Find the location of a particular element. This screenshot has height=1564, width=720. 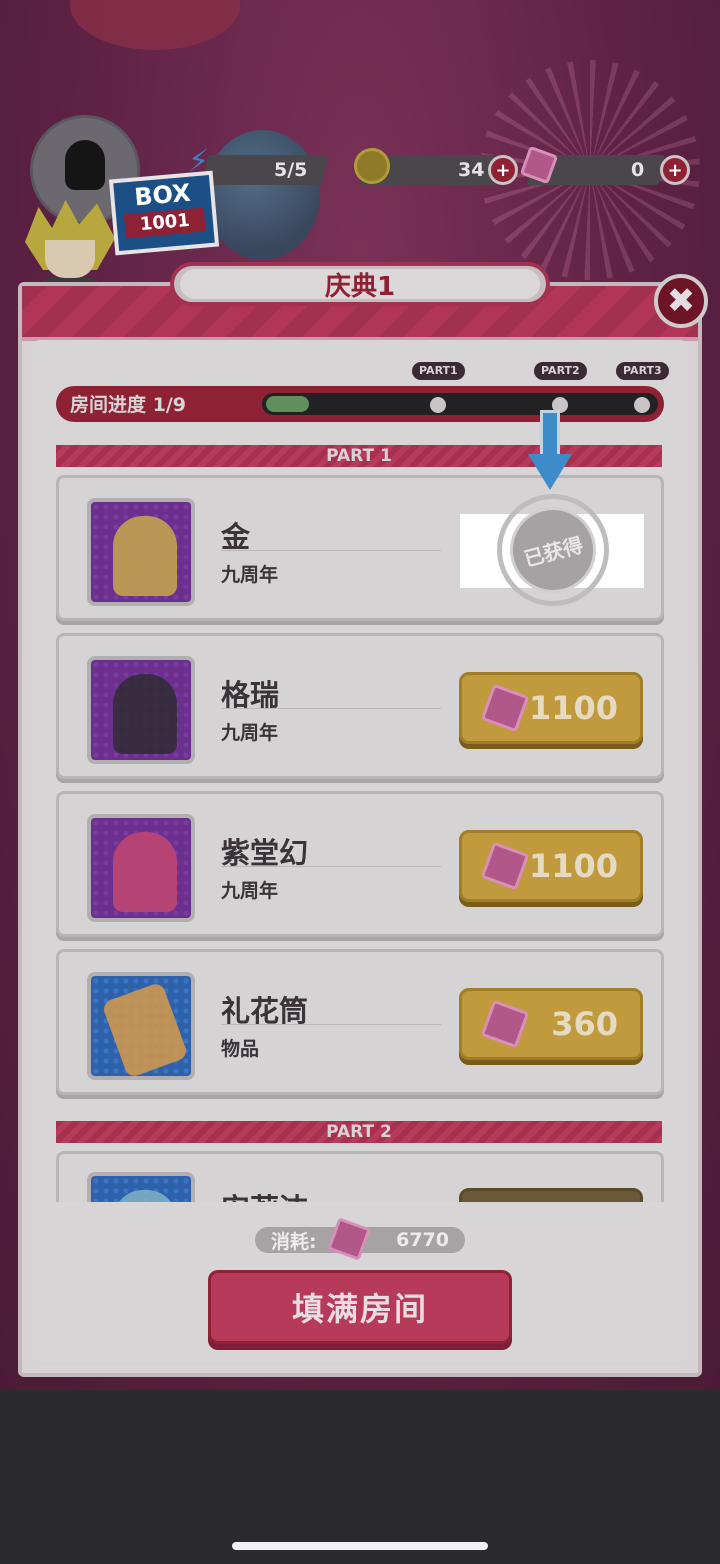

add-gems-button: + is located at coordinates (675, 170).